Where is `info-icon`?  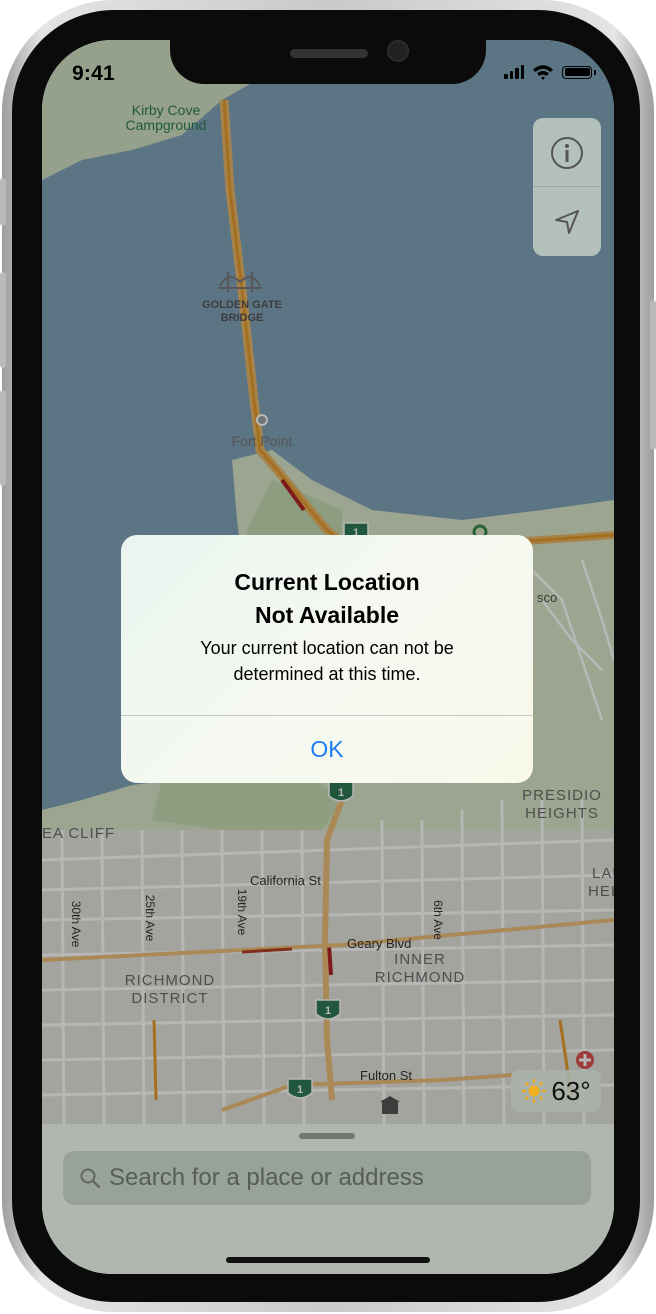
info-icon is located at coordinates (567, 152).